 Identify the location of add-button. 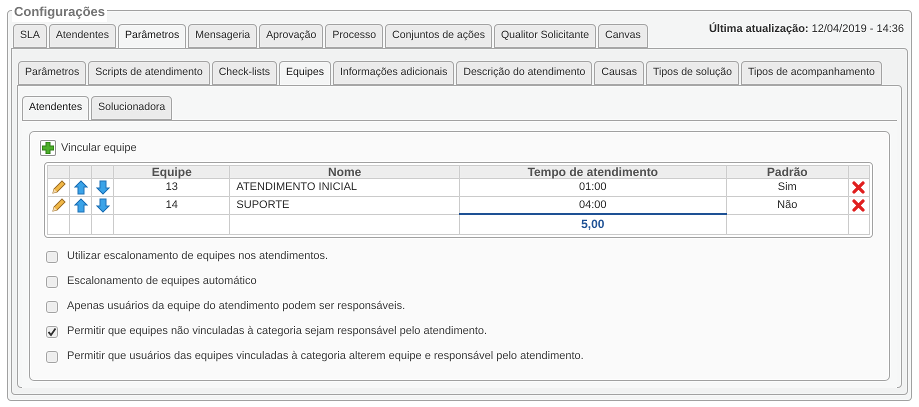
(48, 148).